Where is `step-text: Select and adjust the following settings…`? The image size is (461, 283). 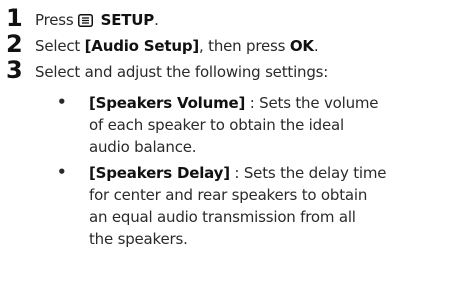
step-text: Select and adjust the following settings… is located at coordinates (182, 72).